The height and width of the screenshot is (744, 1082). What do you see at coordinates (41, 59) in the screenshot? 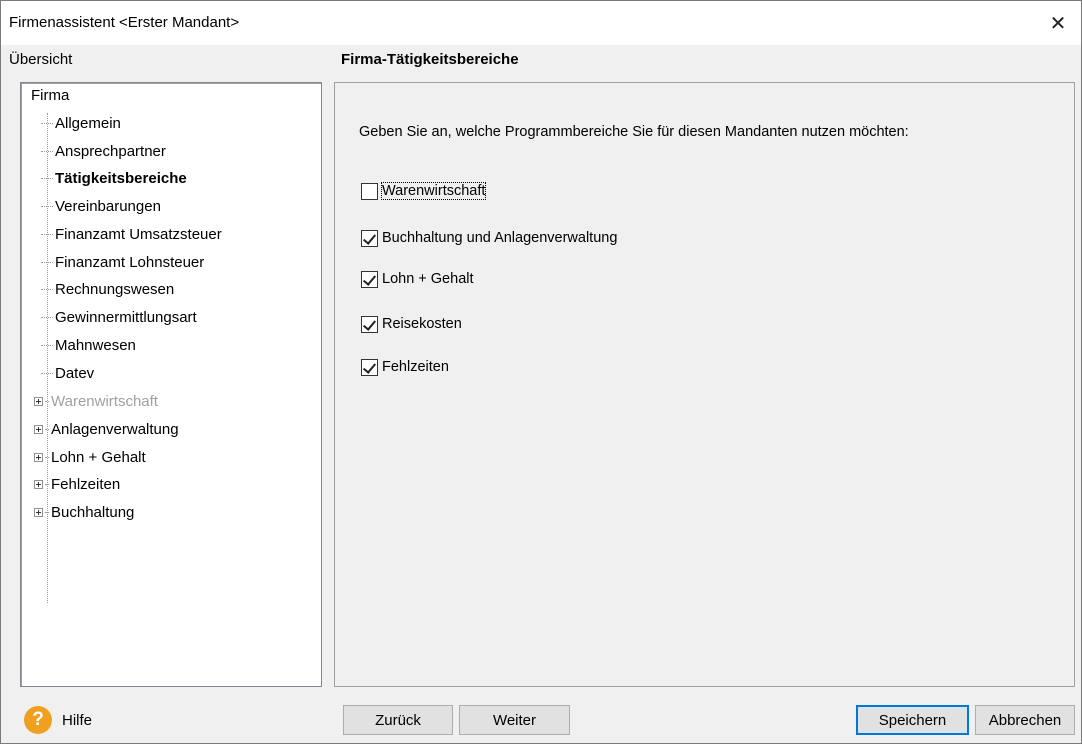
I see `overview-header: Übersicht` at bounding box center [41, 59].